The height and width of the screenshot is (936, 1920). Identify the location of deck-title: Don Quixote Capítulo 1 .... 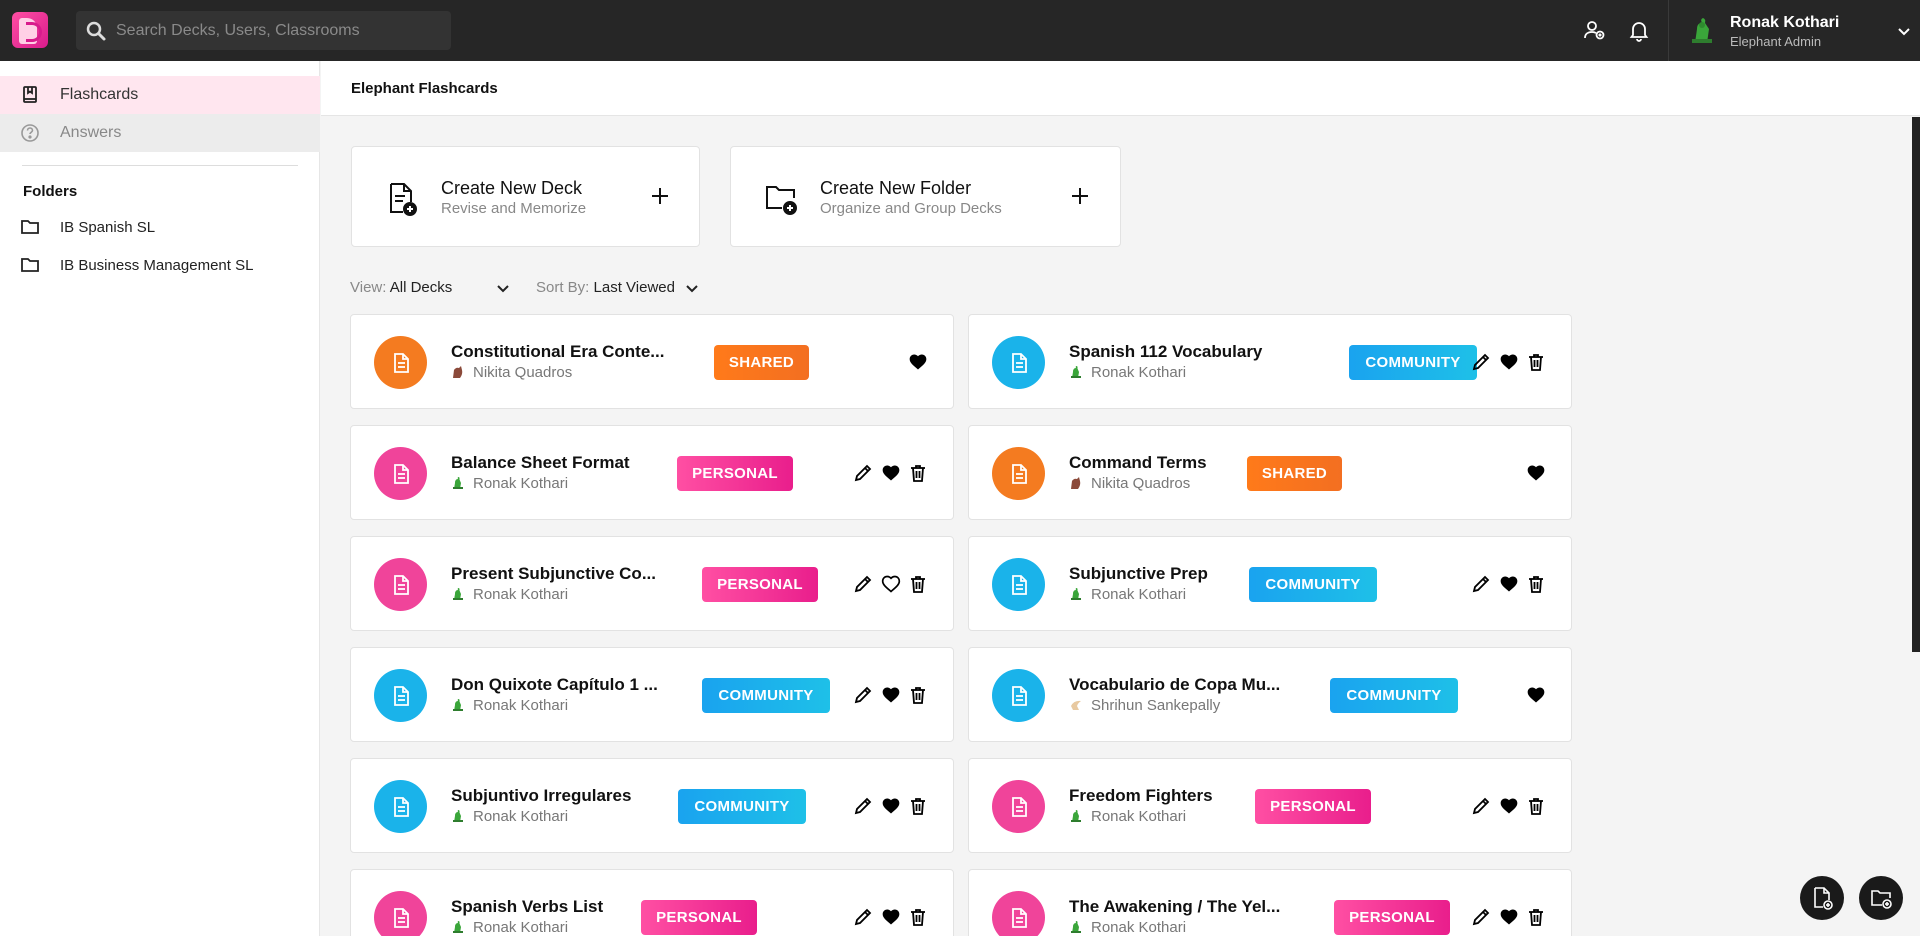
(554, 685).